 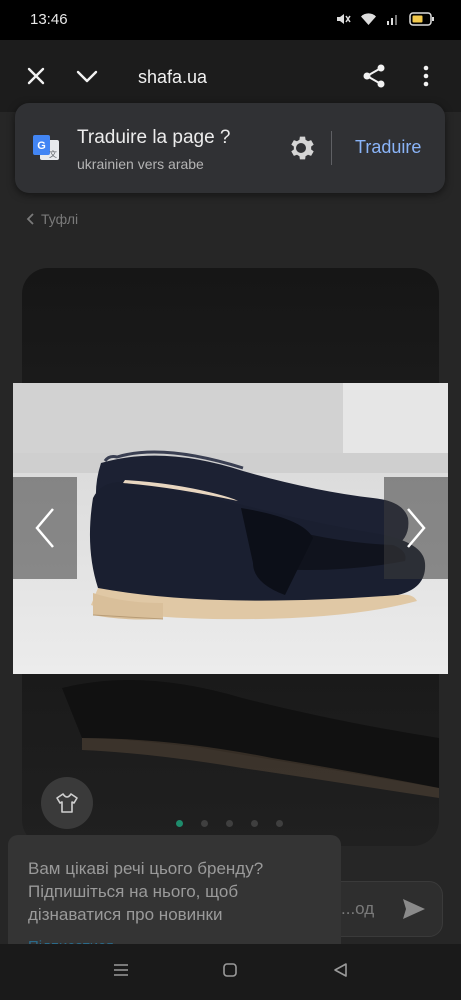 What do you see at coordinates (53, 154) in the screenshot?
I see `svg-text: 文` at bounding box center [53, 154].